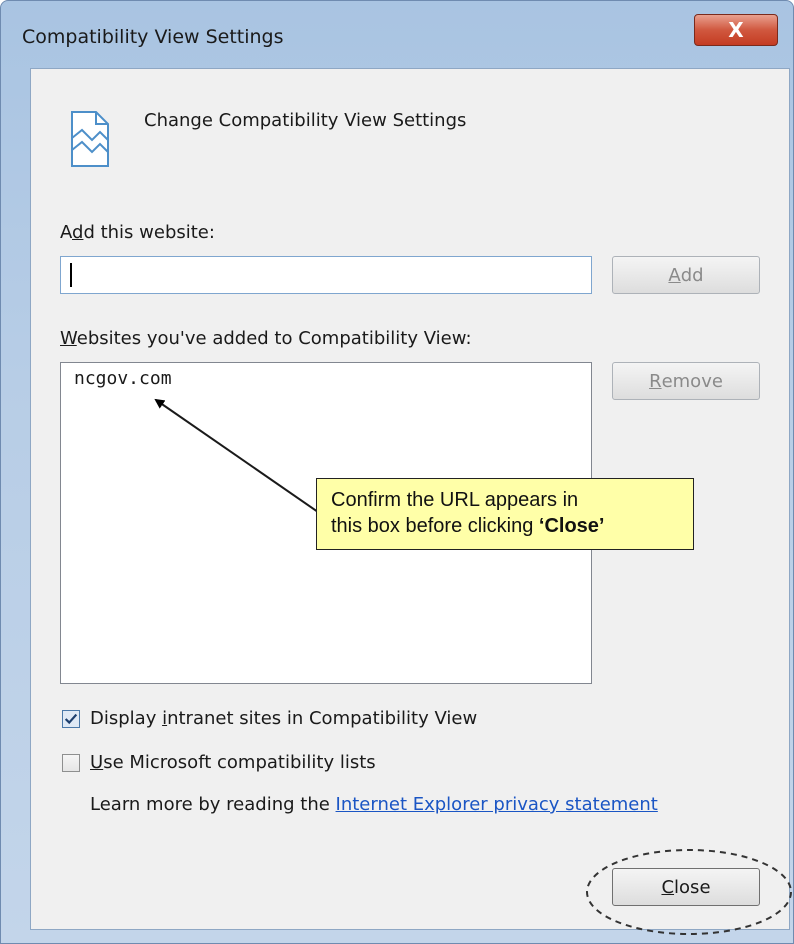 This screenshot has width=794, height=944. I want to click on page-broken-icon, so click(90, 139).